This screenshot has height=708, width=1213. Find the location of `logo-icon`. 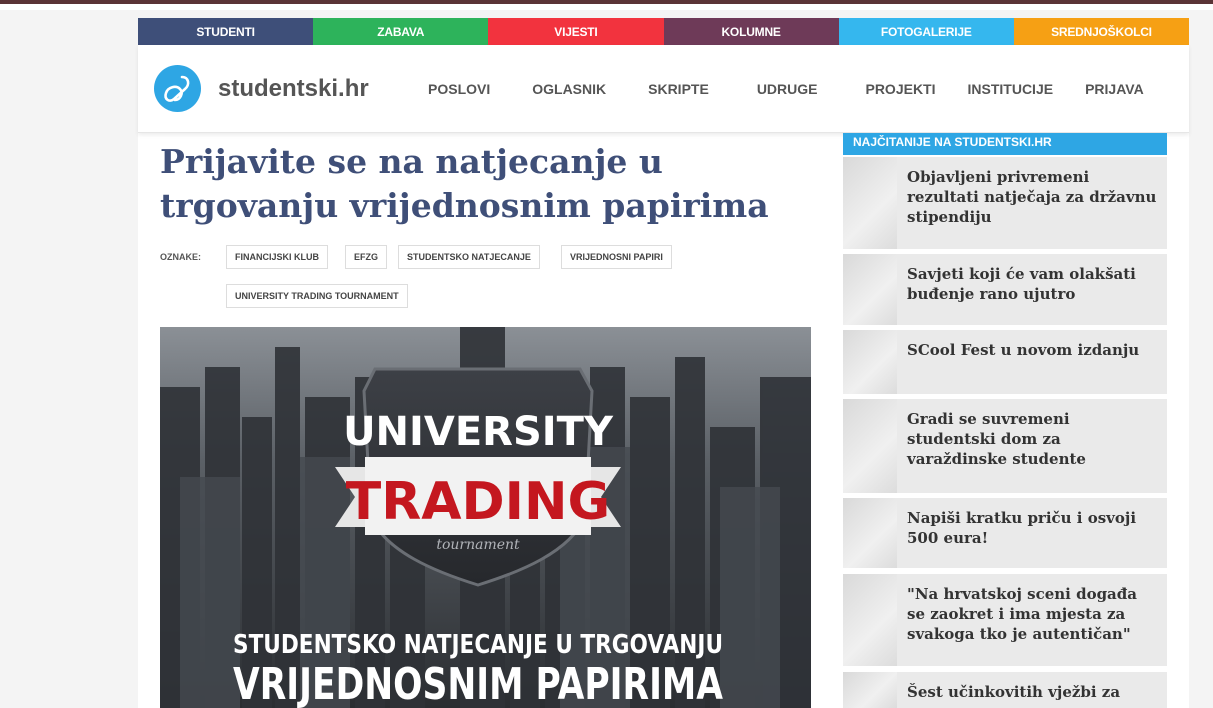

logo-icon is located at coordinates (177, 88).